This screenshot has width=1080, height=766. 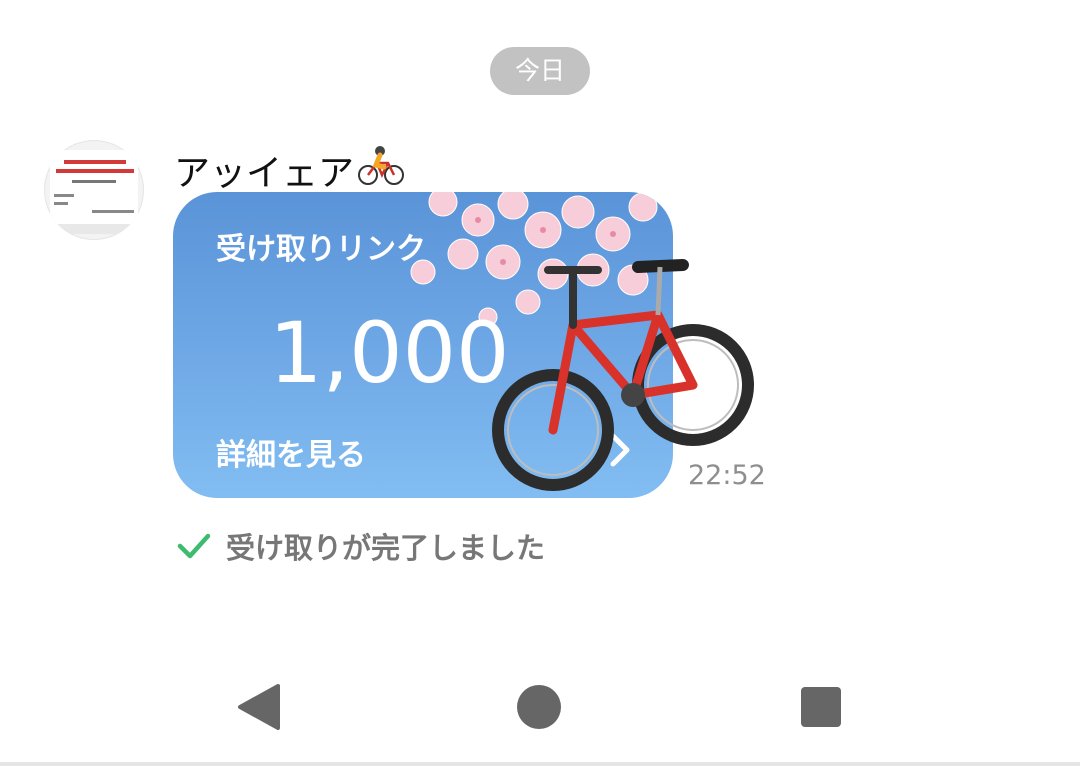 I want to click on bicycle-sticker-icon, so click(x=623, y=375).